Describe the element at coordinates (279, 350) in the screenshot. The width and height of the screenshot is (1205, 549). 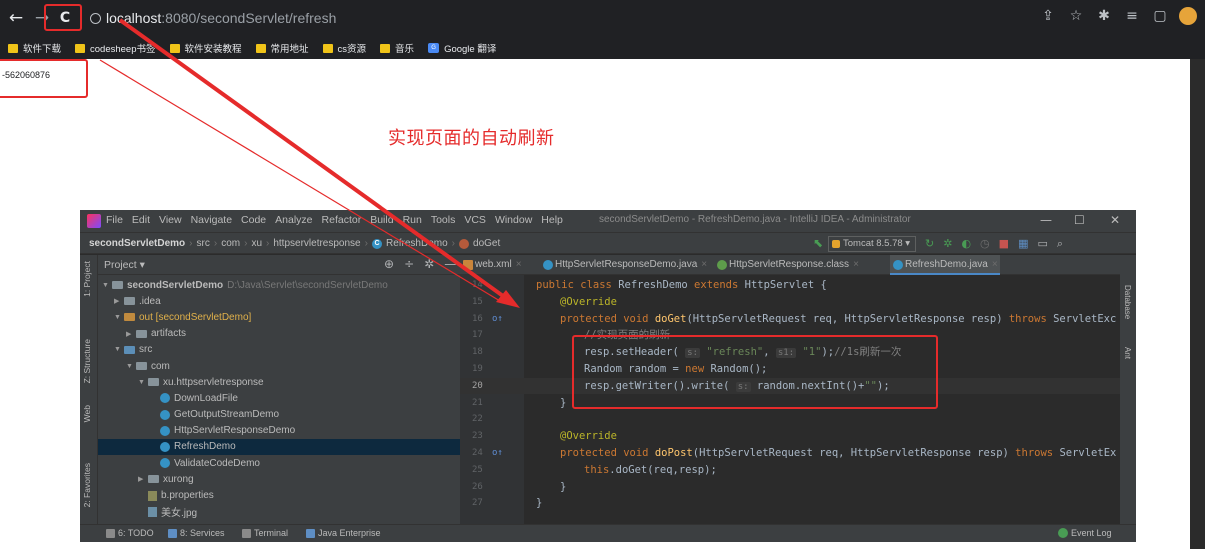
I see `tree-item: ▼ src` at that location.